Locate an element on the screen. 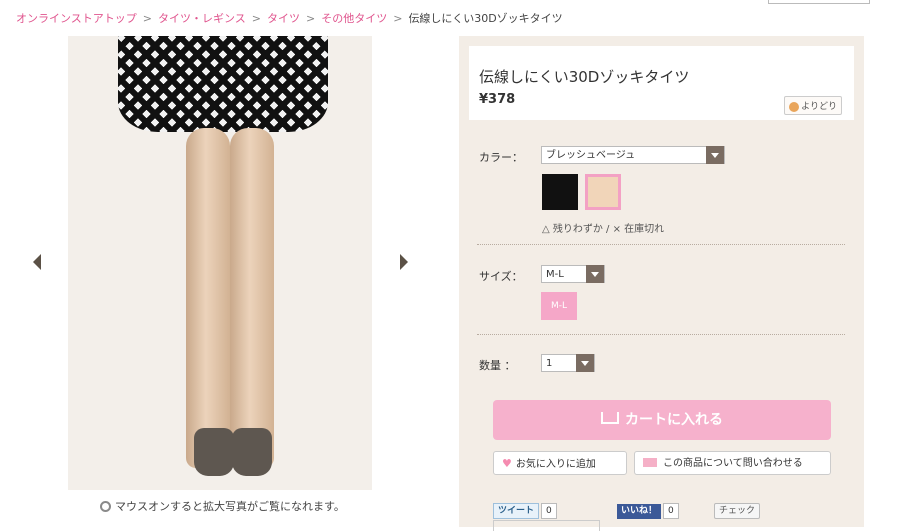  title-box: 伝線しにくい30Dゾッキタイツ ¥378 よりどり is located at coordinates (661, 83).